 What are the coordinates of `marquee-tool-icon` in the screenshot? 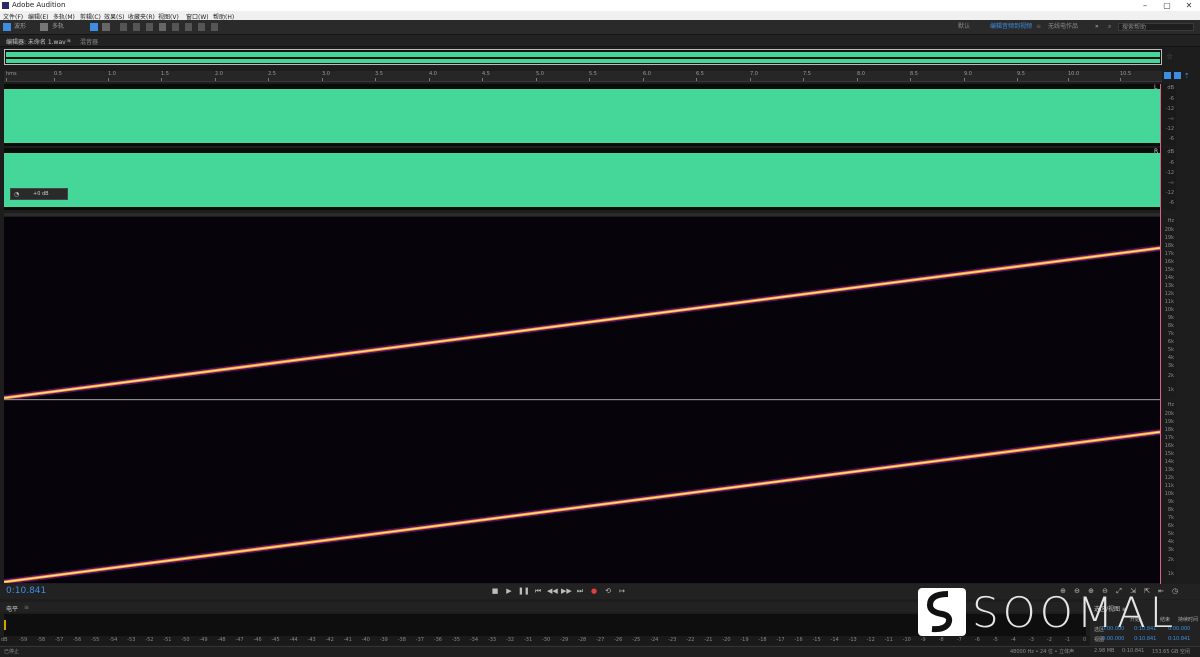 It's located at (175, 27).